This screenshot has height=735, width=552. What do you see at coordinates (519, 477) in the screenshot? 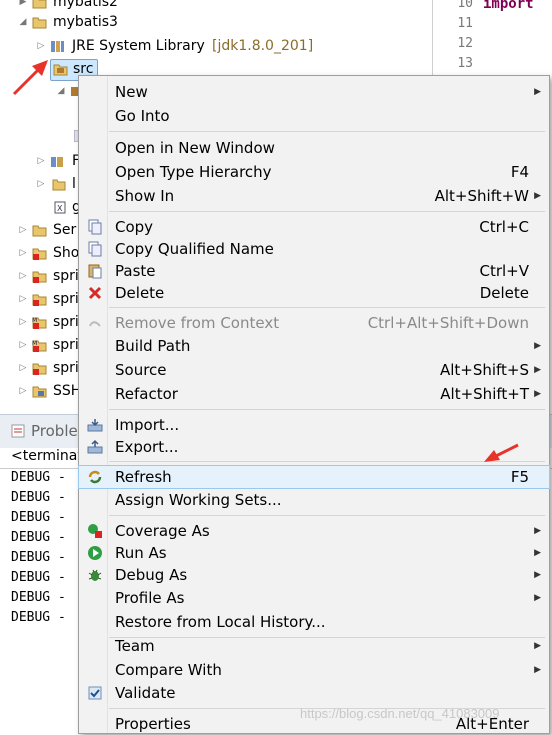
I see `menu-item-shortcut: F5` at bounding box center [519, 477].